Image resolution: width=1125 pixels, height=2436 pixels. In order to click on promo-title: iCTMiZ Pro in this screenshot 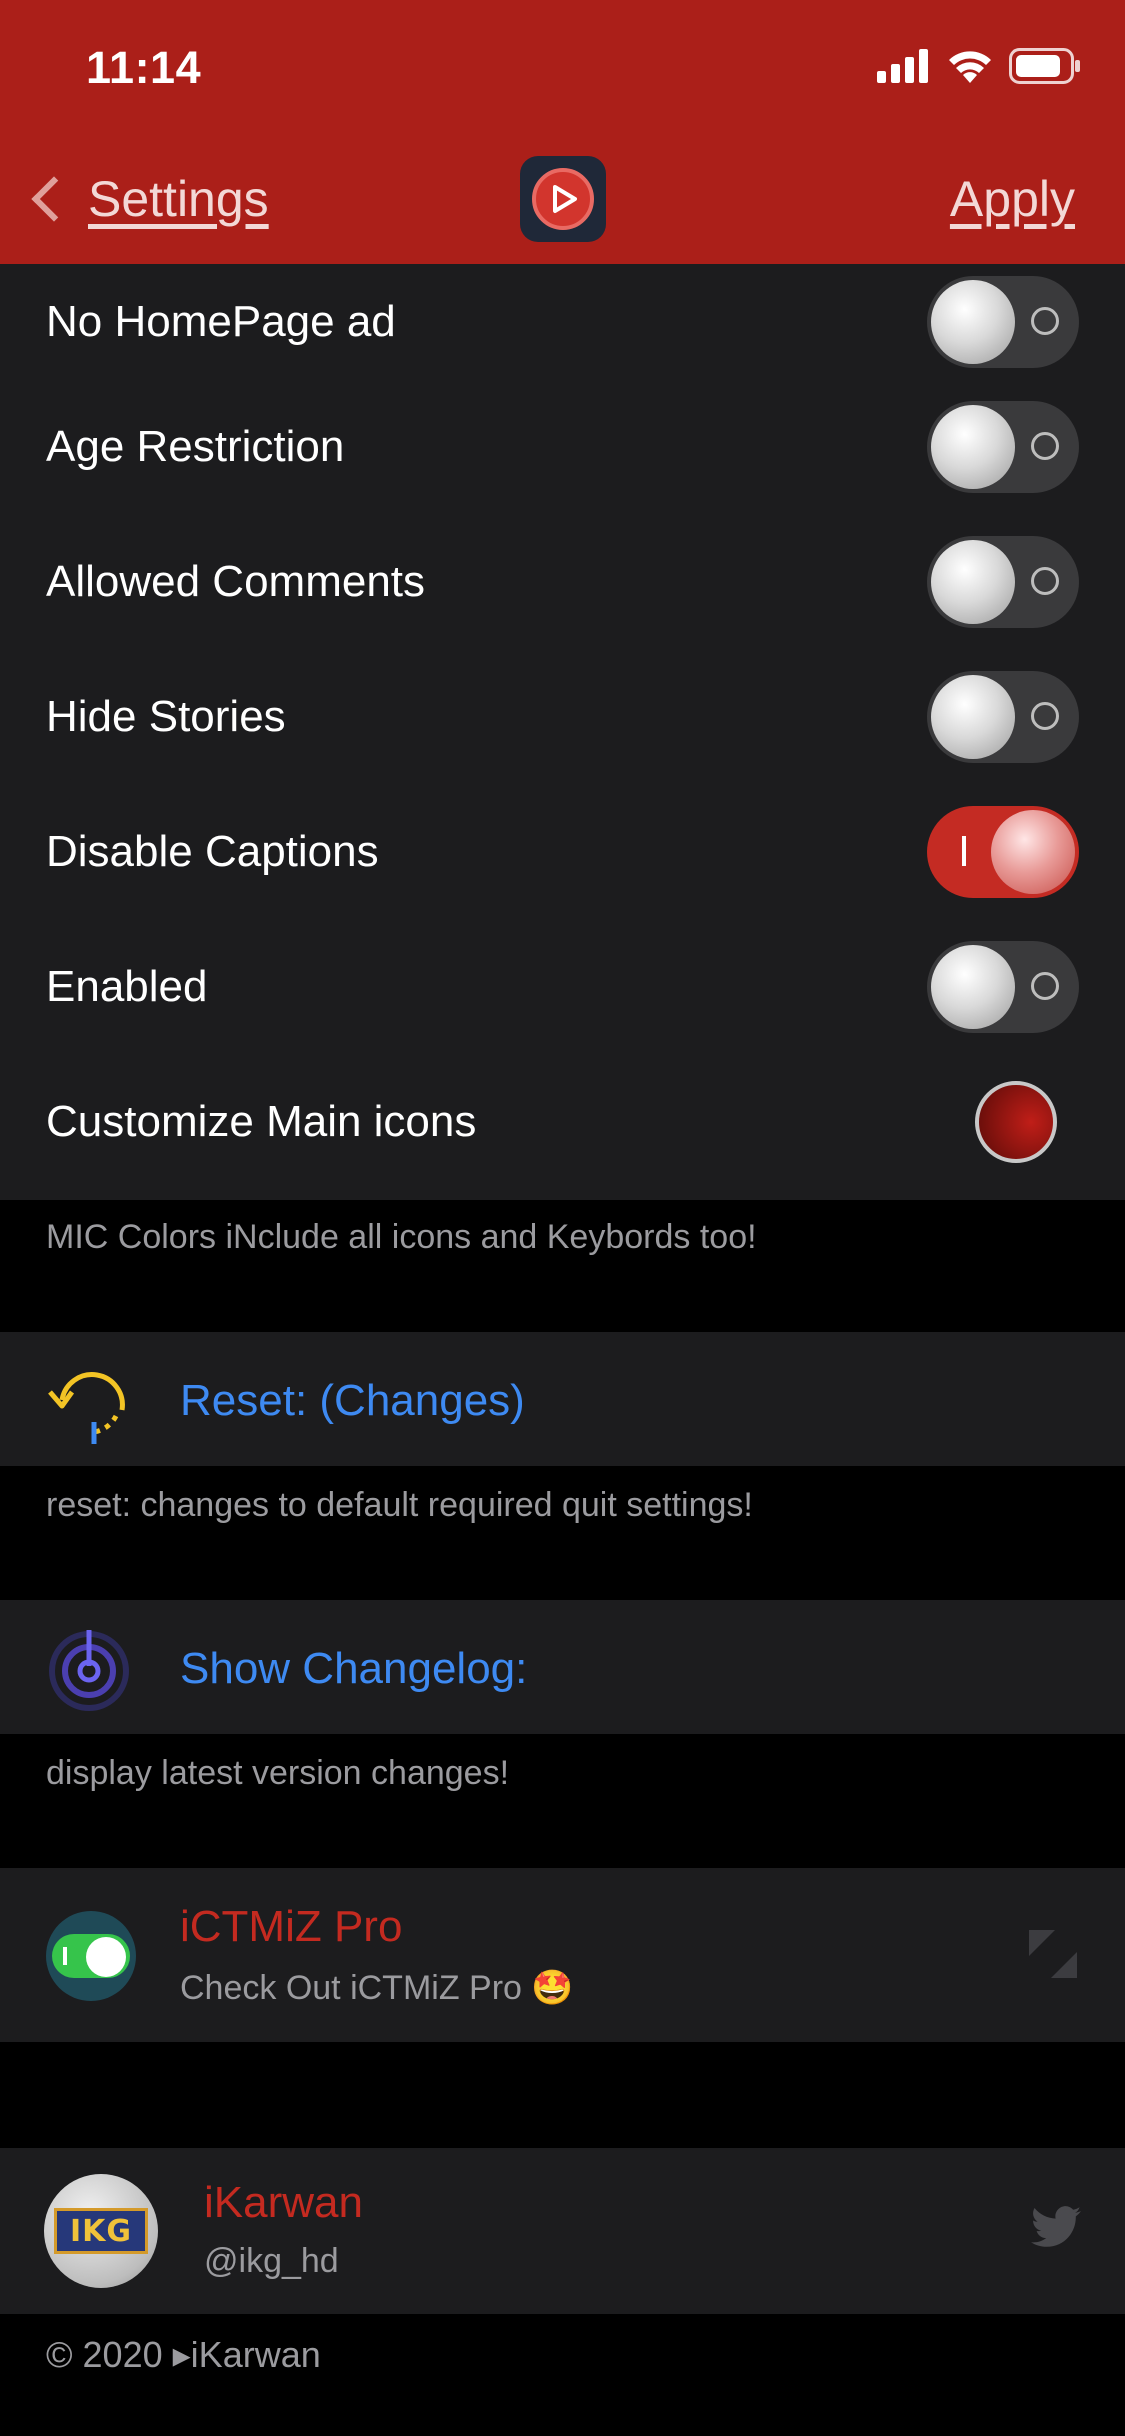, I will do `click(291, 1926)`.